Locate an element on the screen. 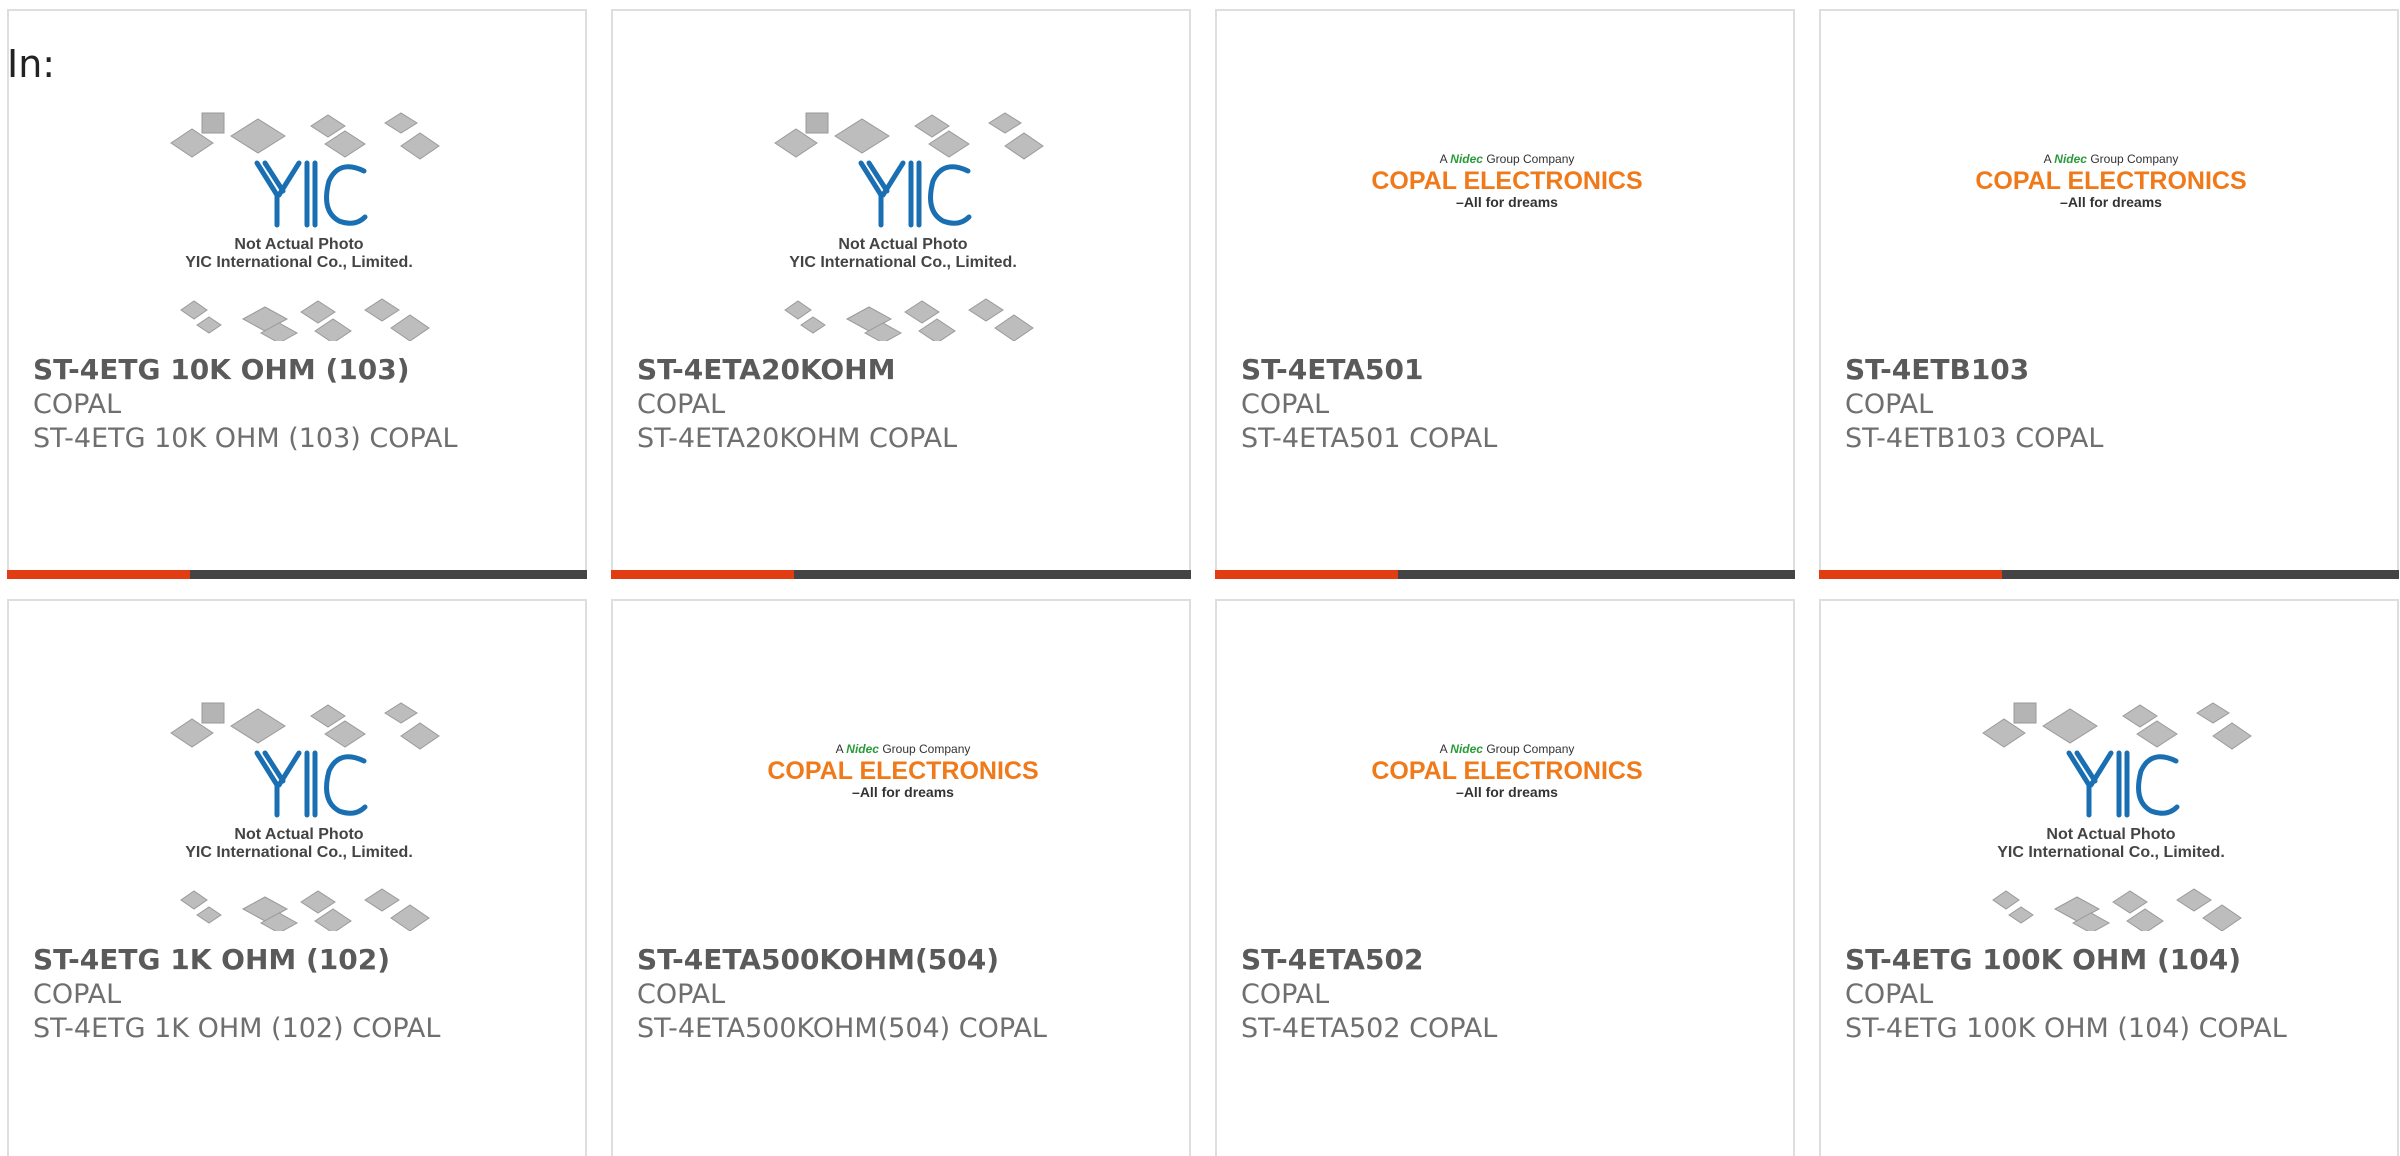 The height and width of the screenshot is (1156, 2400). product-title: ST-4ETA501 is located at coordinates (1332, 369).